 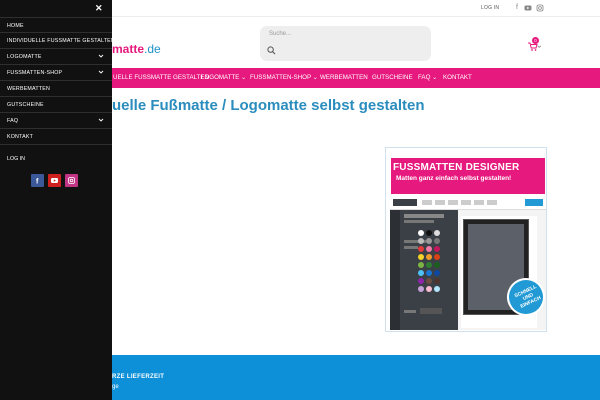 What do you see at coordinates (392, 77) in the screenshot?
I see `nav-item-gutscheine: GUTSCHEINE` at bounding box center [392, 77].